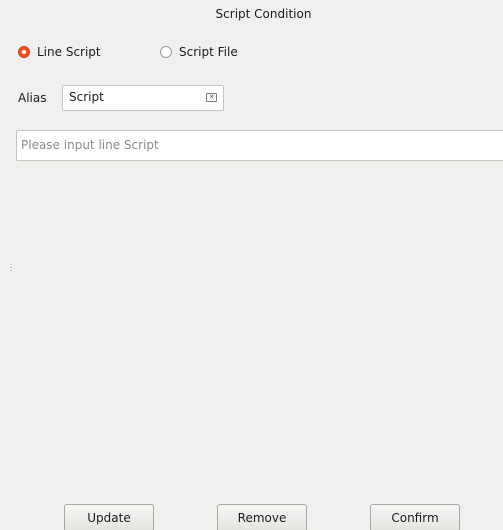 This screenshot has height=530, width=503. I want to click on confirm-button: Confirm, so click(415, 517).